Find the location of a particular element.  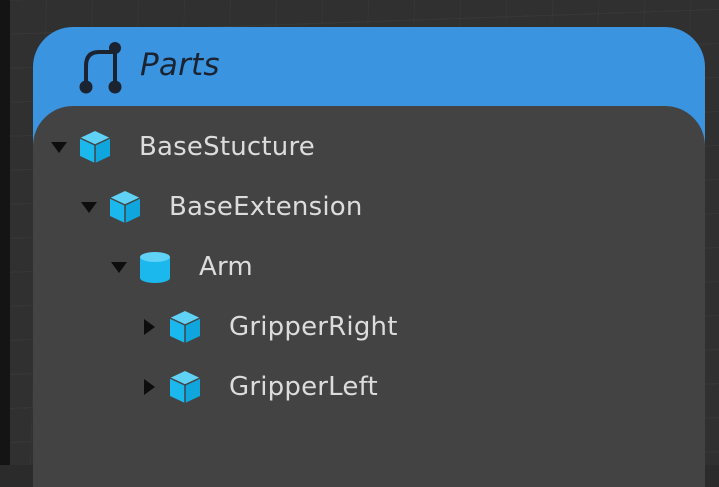

tree-item-gripperleft: GripperLeft is located at coordinates (258, 387).